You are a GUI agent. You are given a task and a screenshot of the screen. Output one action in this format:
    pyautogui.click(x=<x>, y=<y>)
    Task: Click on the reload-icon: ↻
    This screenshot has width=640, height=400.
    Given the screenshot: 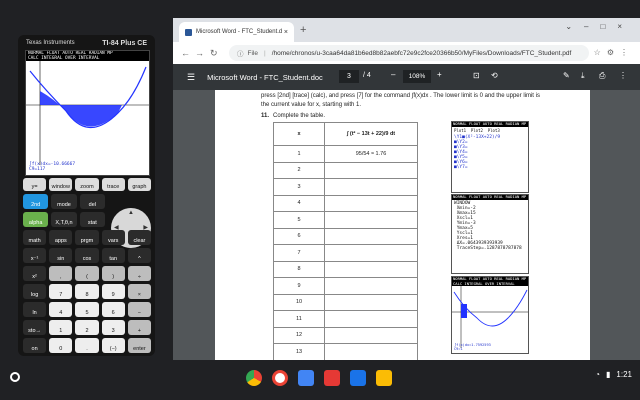 What is the action you would take?
    pyautogui.click(x=214, y=53)
    